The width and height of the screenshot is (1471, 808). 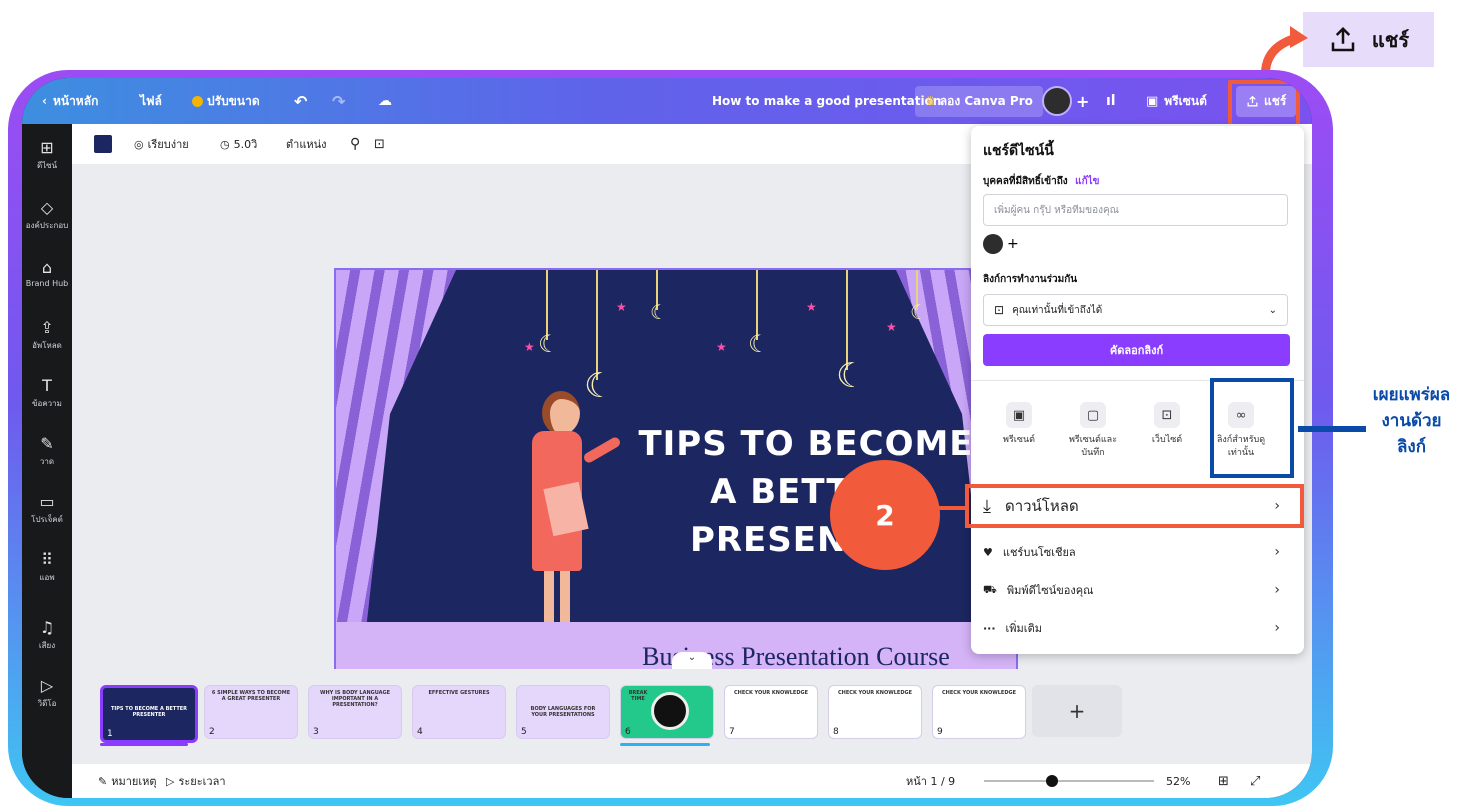 What do you see at coordinates (47, 501) in the screenshot?
I see `projects-icon: ▭` at bounding box center [47, 501].